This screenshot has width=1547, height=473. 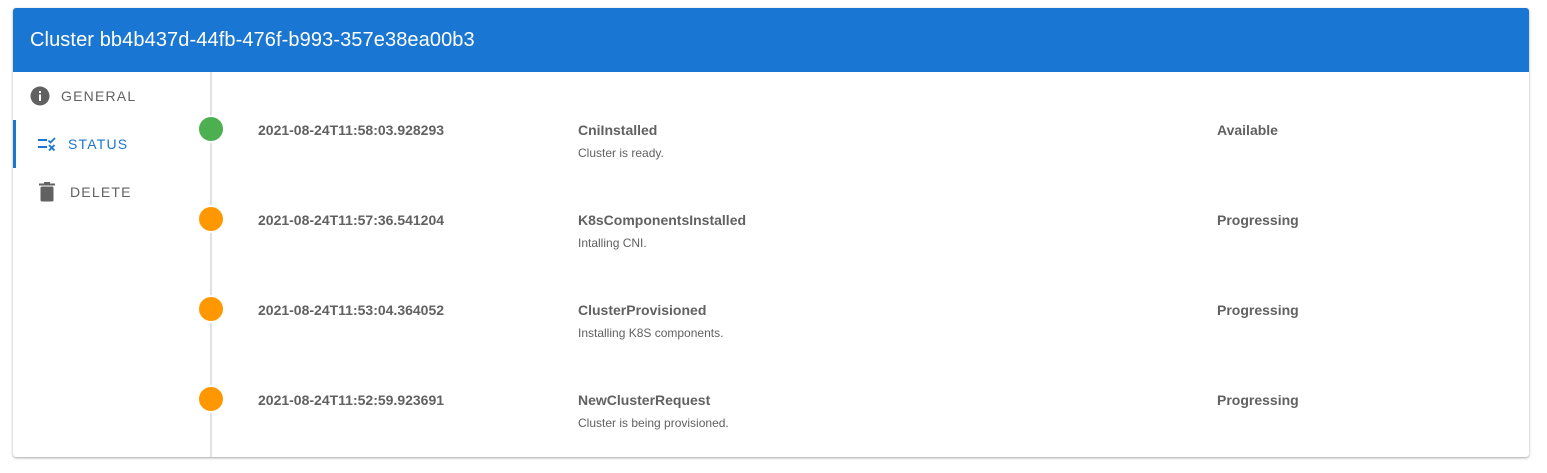 What do you see at coordinates (108, 264) in the screenshot?
I see `sidebar: GENERAL STATUS DELETE` at bounding box center [108, 264].